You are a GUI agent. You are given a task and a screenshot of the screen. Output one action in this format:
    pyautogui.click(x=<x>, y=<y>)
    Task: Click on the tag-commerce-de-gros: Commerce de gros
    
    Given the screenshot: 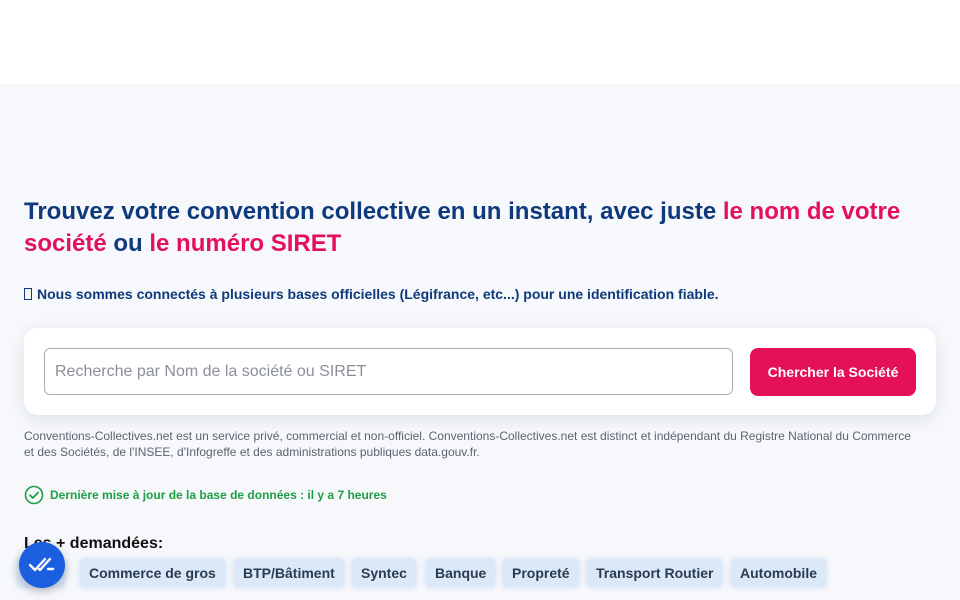 What is the action you would take?
    pyautogui.click(x=152, y=573)
    